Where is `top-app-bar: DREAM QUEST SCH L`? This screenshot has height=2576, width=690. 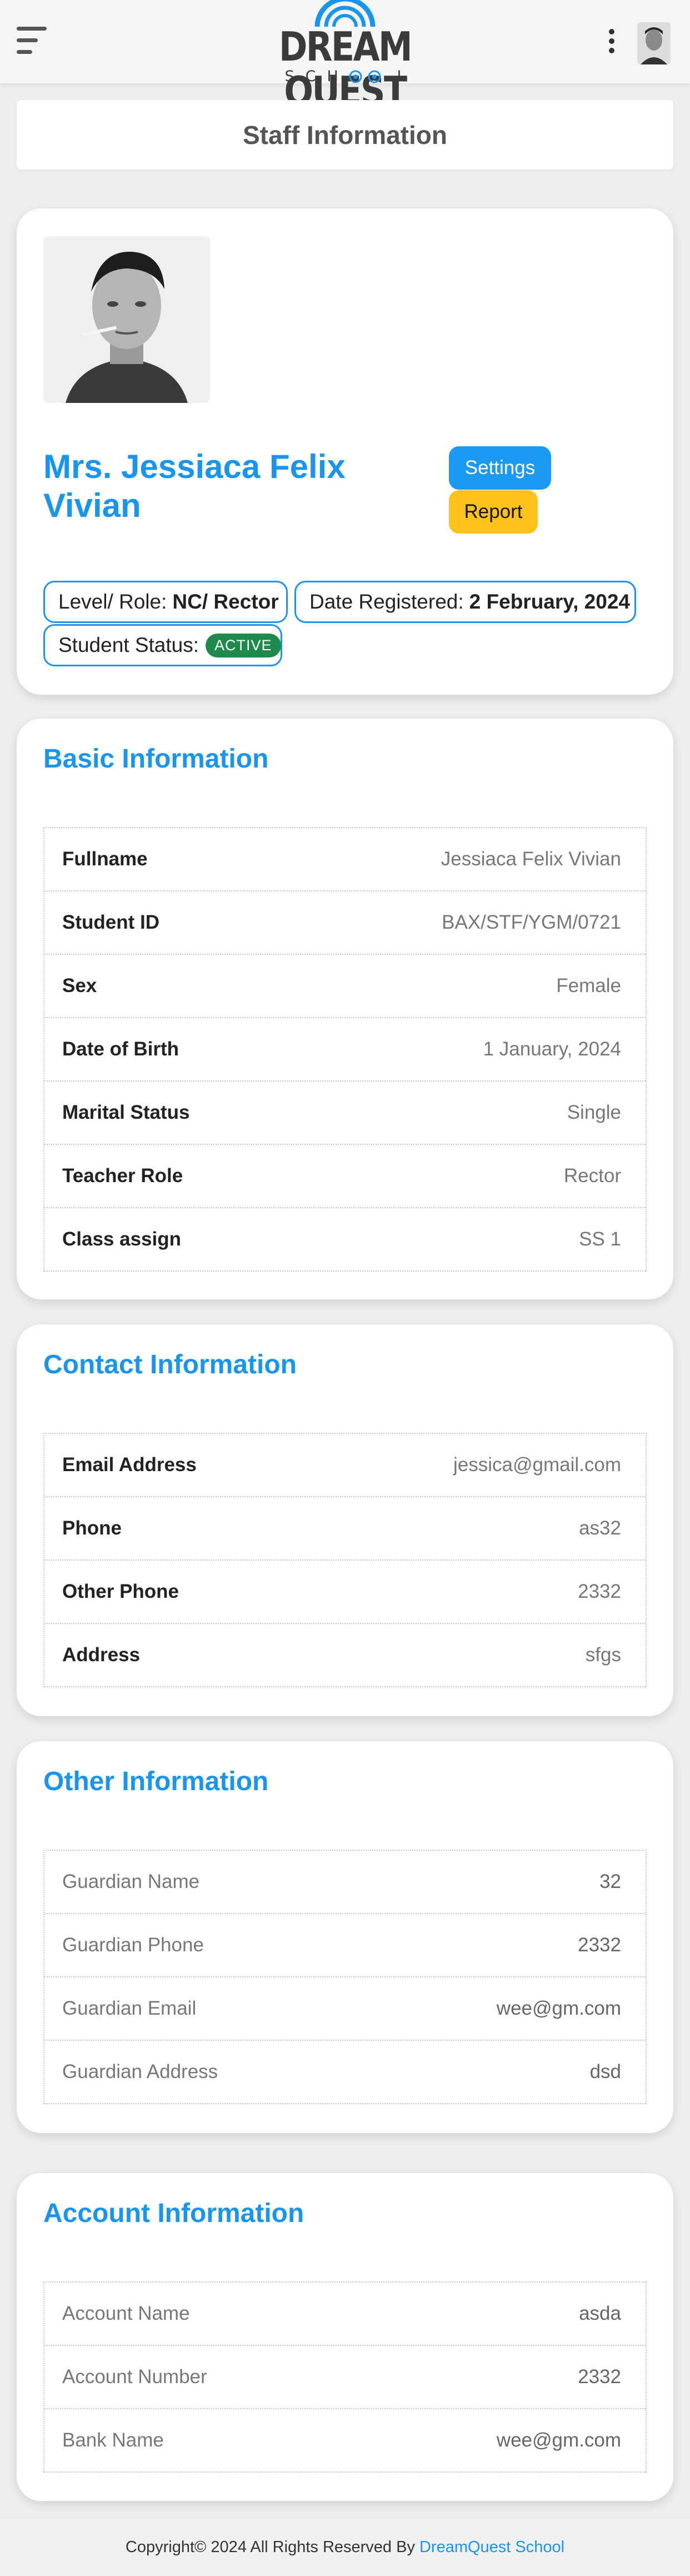
top-app-bar: DREAM QUEST SCH L is located at coordinates (345, 56).